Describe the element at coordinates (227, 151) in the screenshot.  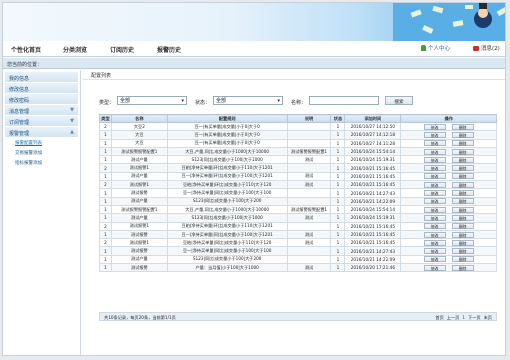
I see `cell-rule: 大豆,产量,同比,成交量小于1000|大于10000` at that location.